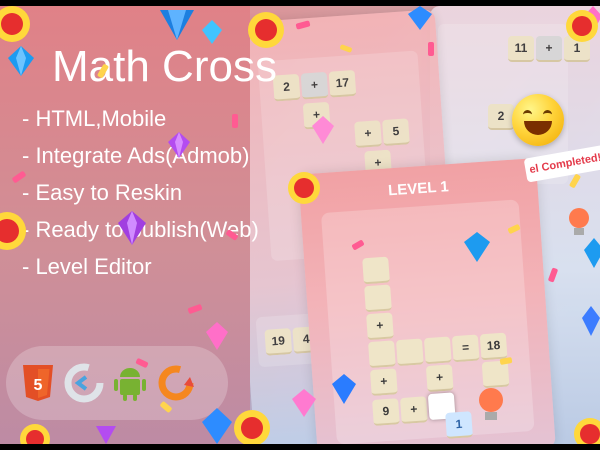  What do you see at coordinates (342, 83) in the screenshot?
I see `tile: 17` at bounding box center [342, 83].